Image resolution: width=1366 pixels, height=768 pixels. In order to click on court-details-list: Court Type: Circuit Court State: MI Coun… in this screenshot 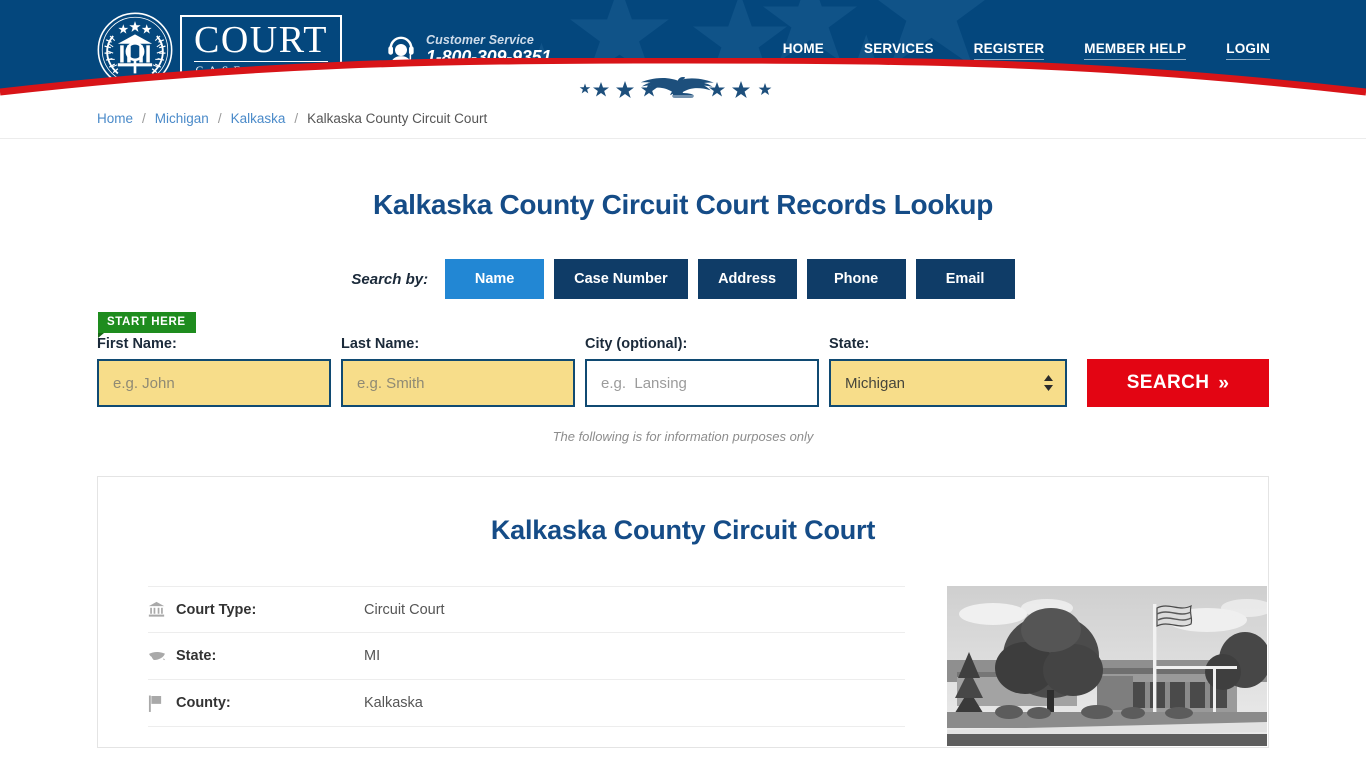, I will do `click(526, 666)`.